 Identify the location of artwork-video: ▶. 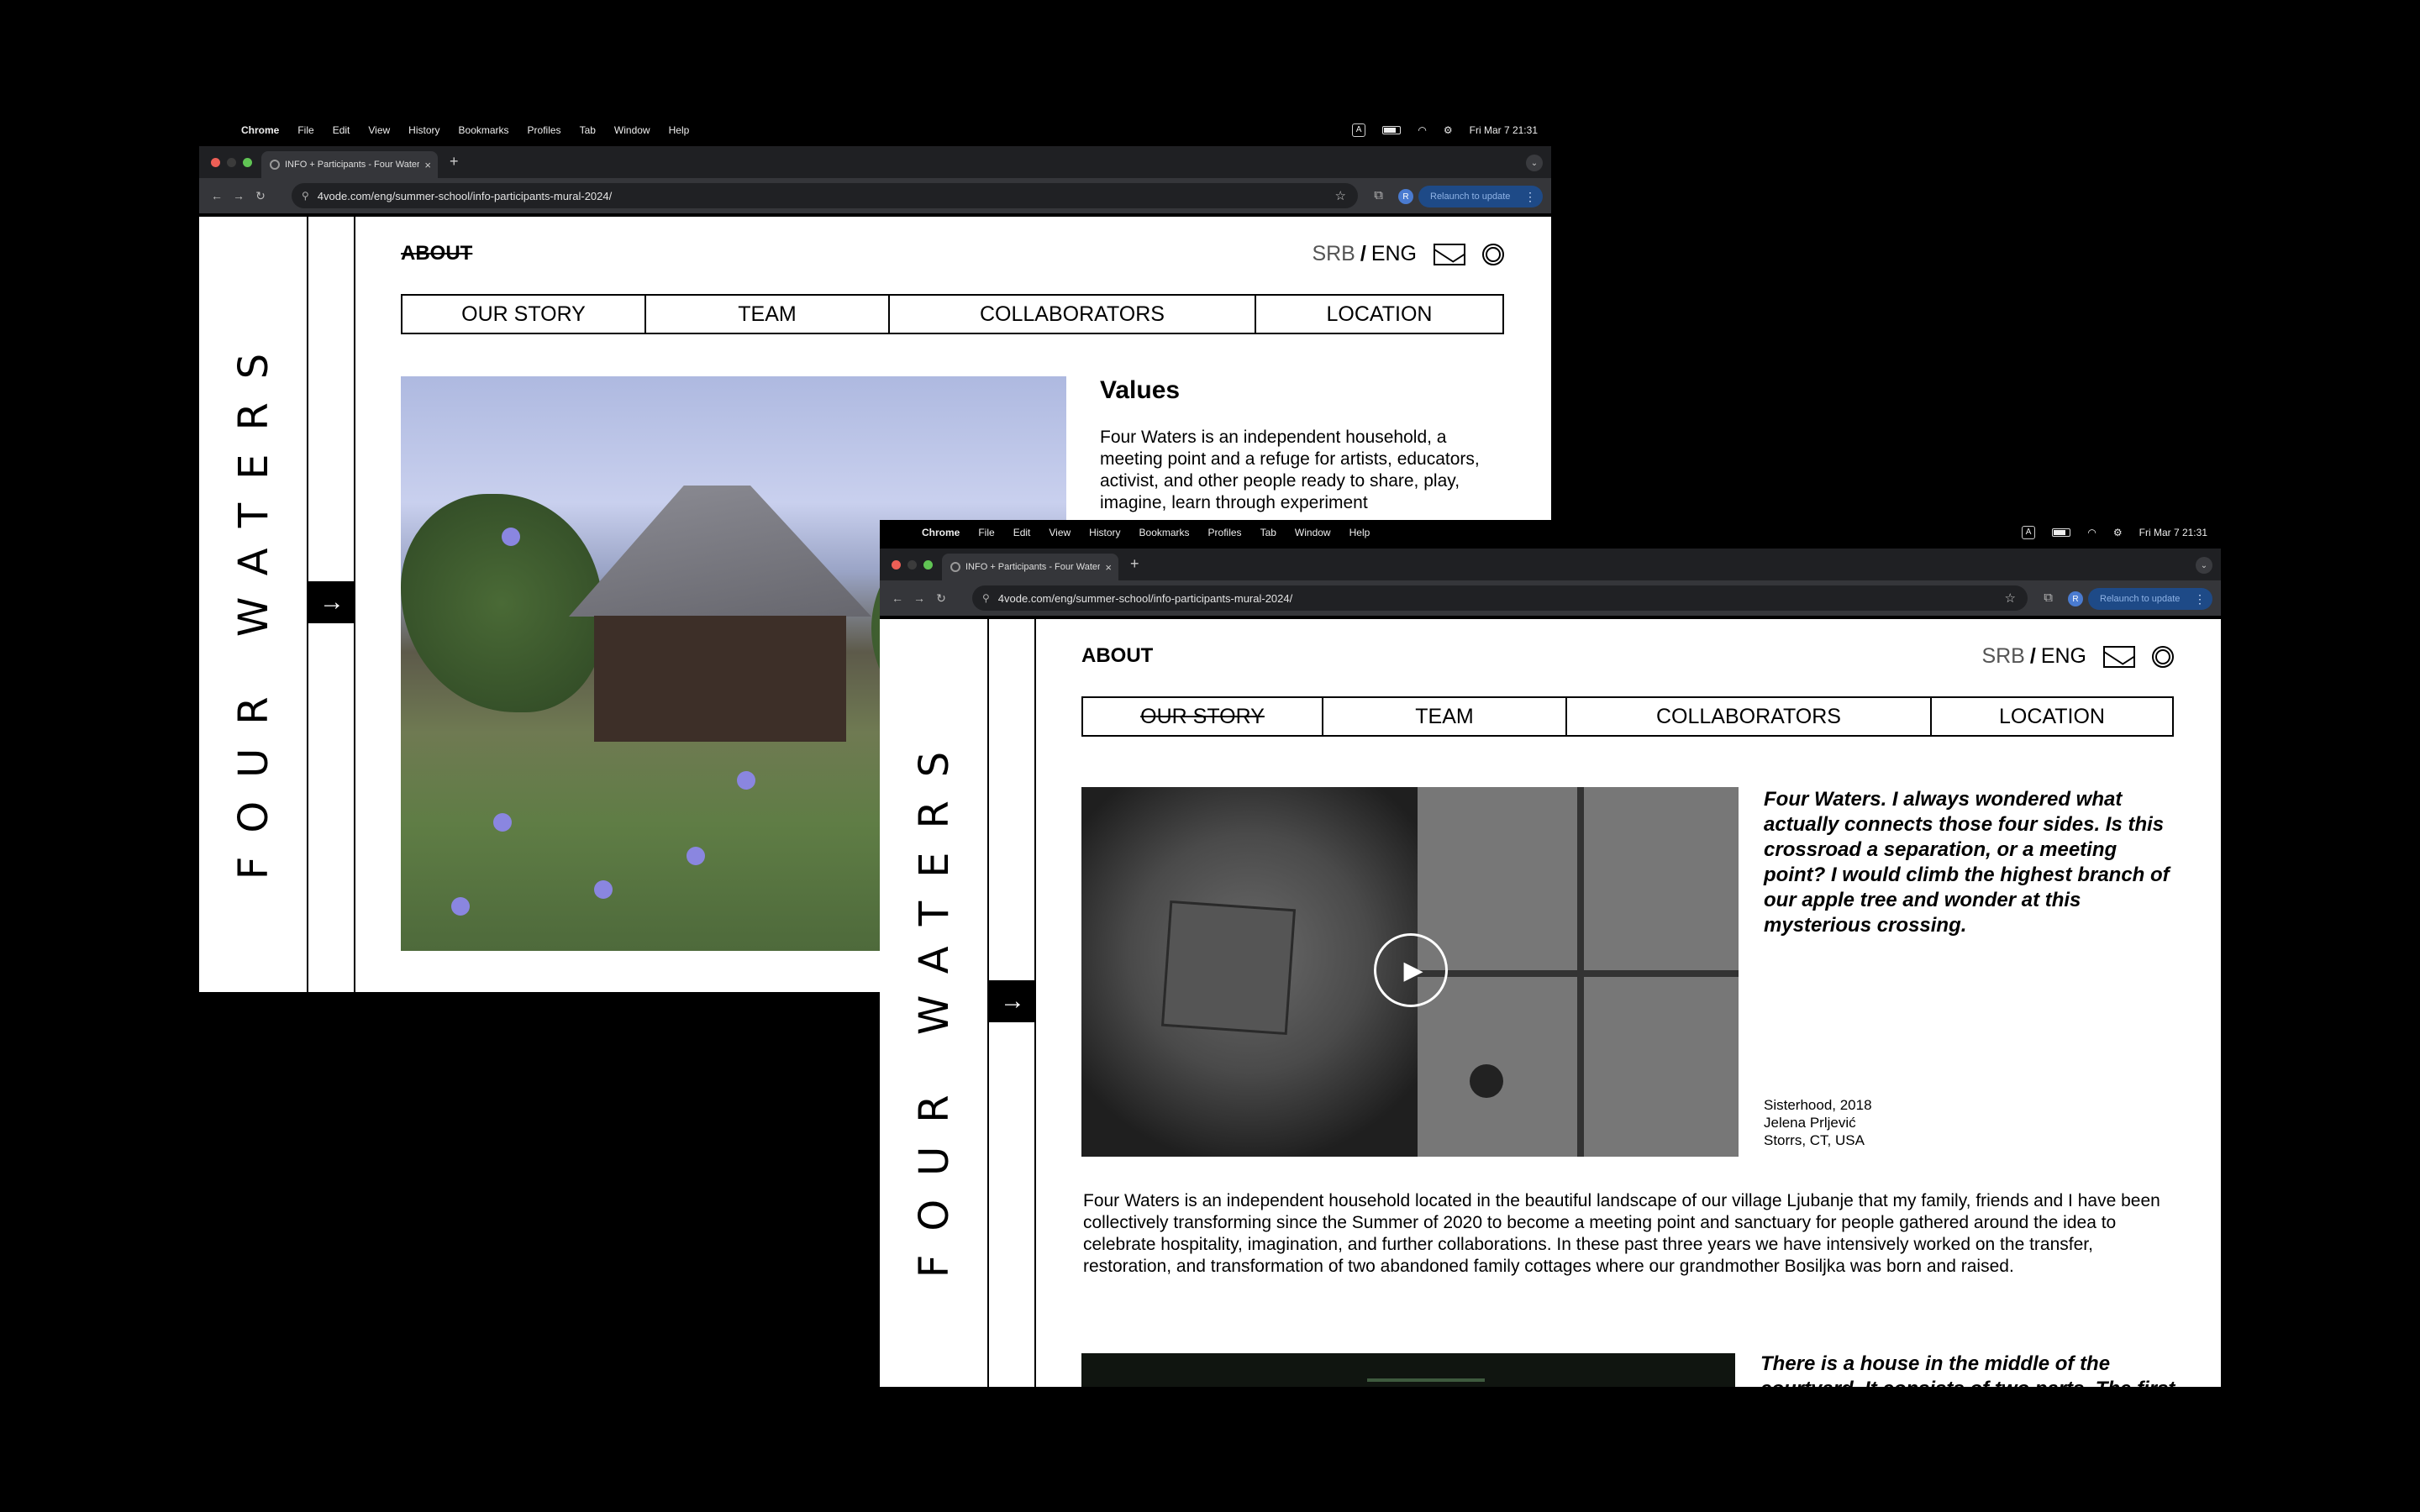
(1410, 972).